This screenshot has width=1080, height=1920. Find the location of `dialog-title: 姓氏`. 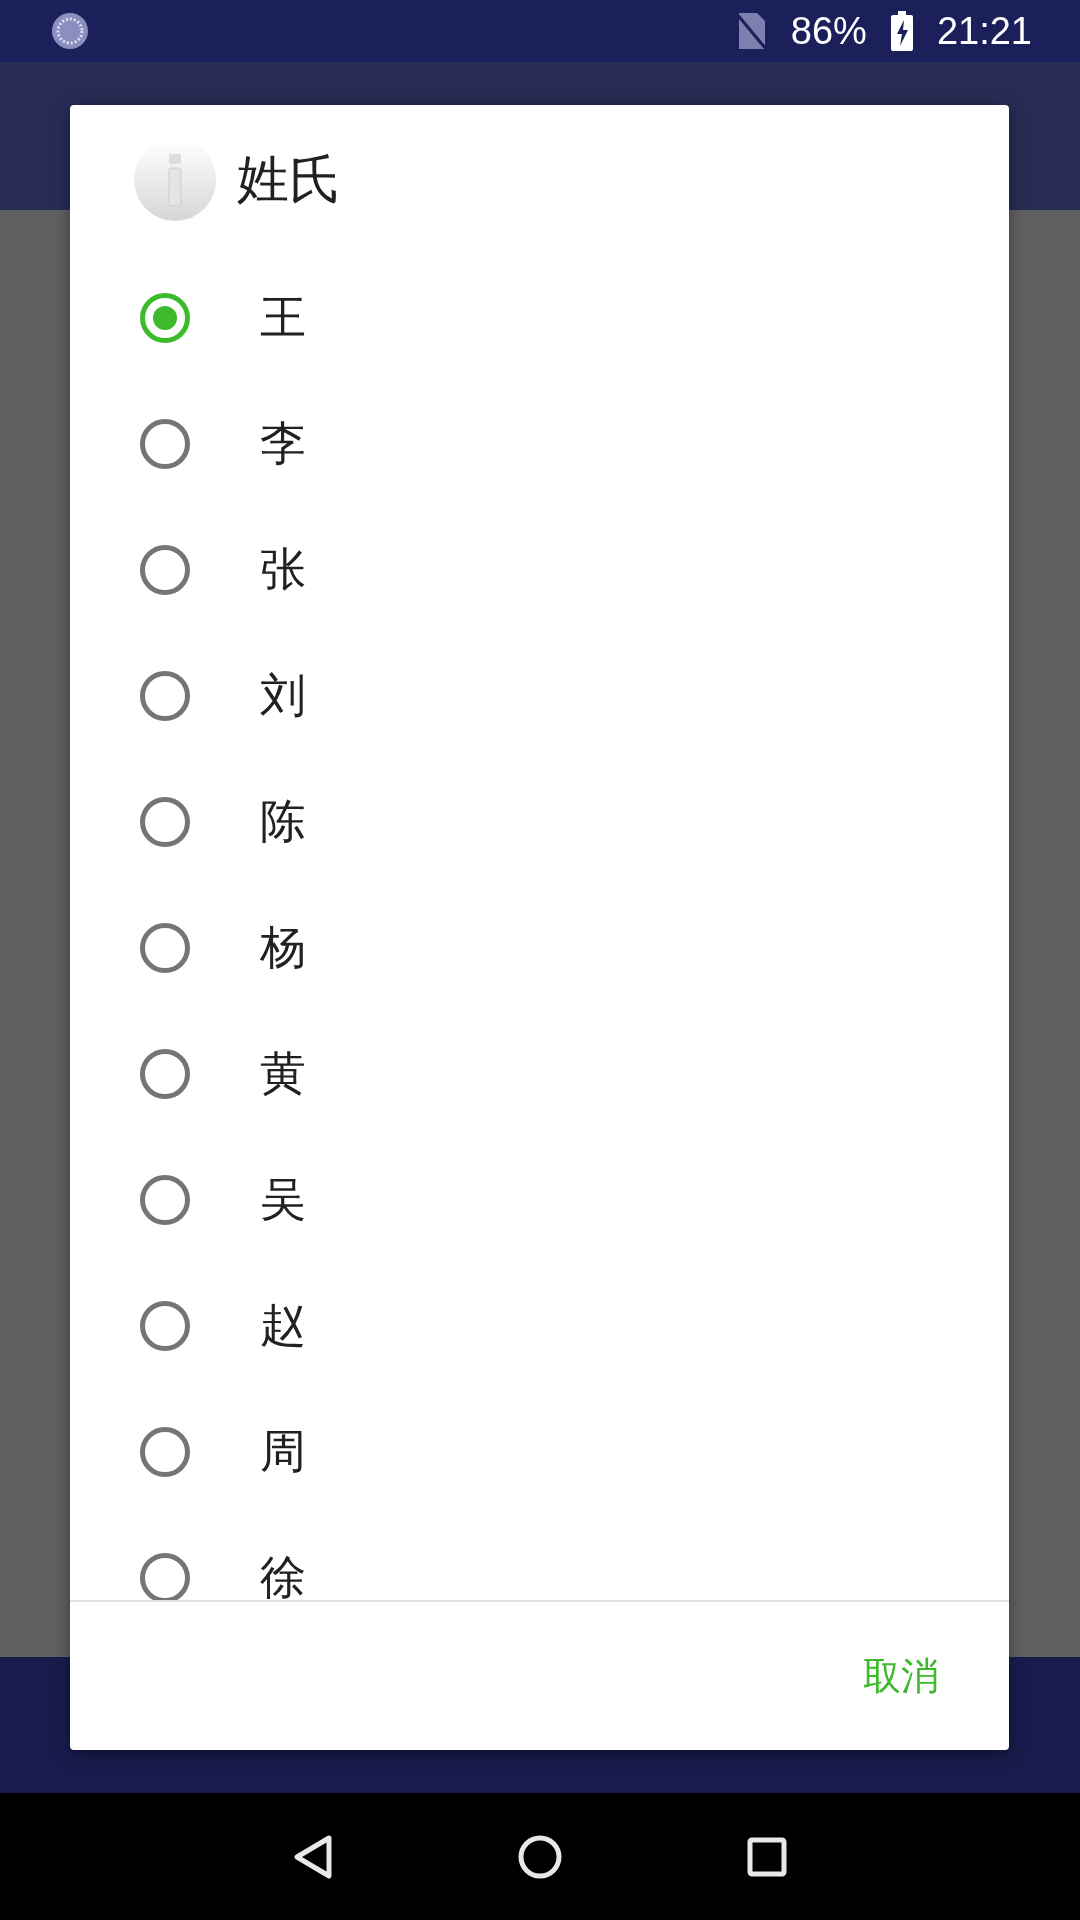

dialog-title: 姓氏 is located at coordinates (289, 179).